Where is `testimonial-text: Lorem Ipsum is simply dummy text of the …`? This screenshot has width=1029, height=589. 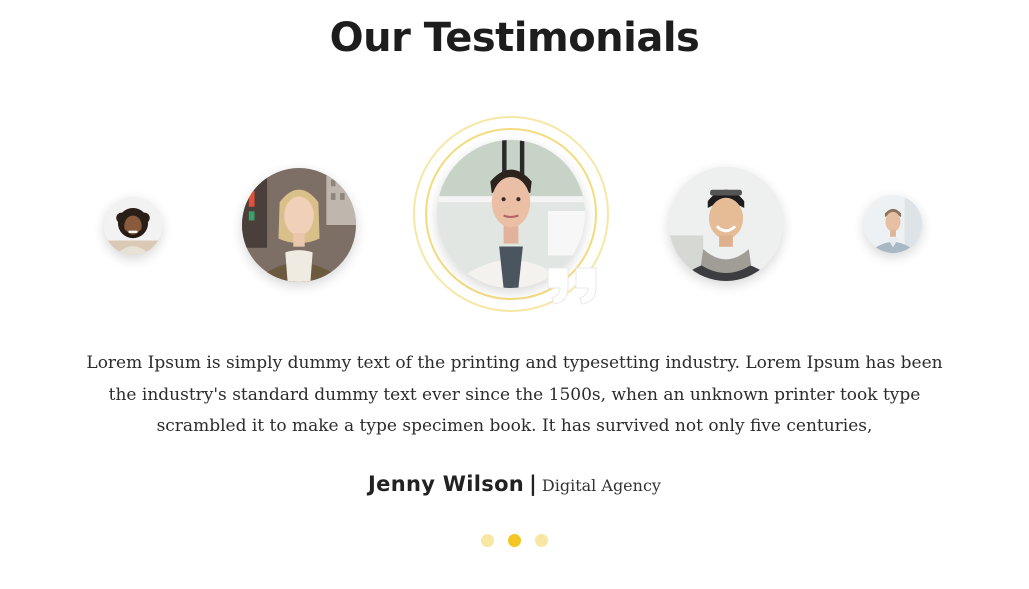
testimonial-text: Lorem Ipsum is simply dummy text of the … is located at coordinates (514, 394).